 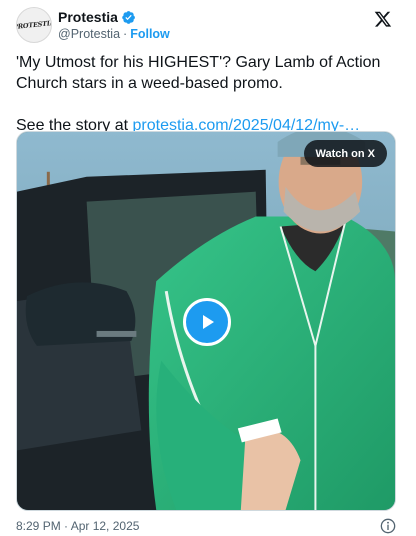 I want to click on author-handle-row: @Protestia · Follow, so click(x=114, y=34).